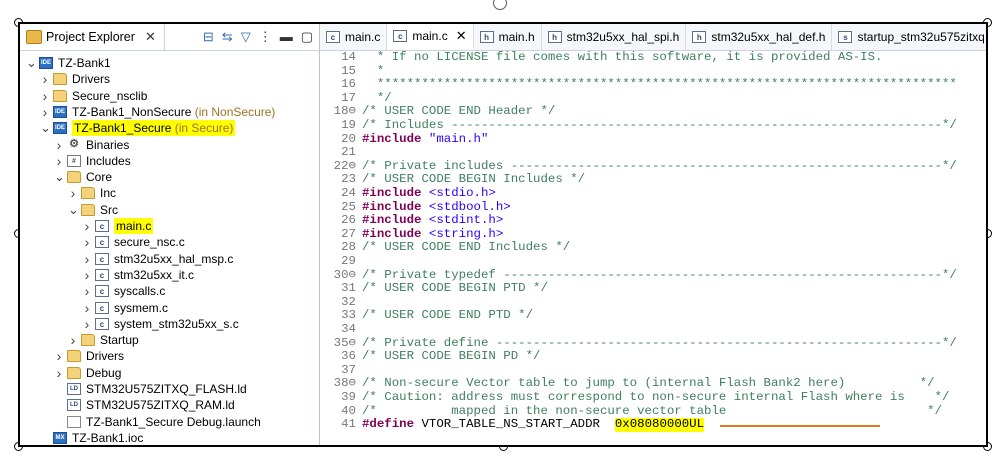 This screenshot has height=459, width=998. I want to click on editor-tab: h stm32u5xx_hal_spi.h, so click(614, 37).